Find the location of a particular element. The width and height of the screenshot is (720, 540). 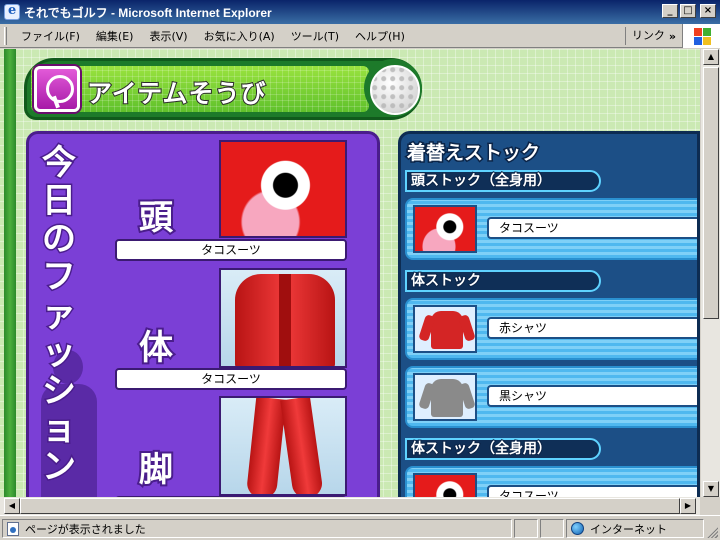

slot-label-body: 体 is located at coordinates (156, 348).